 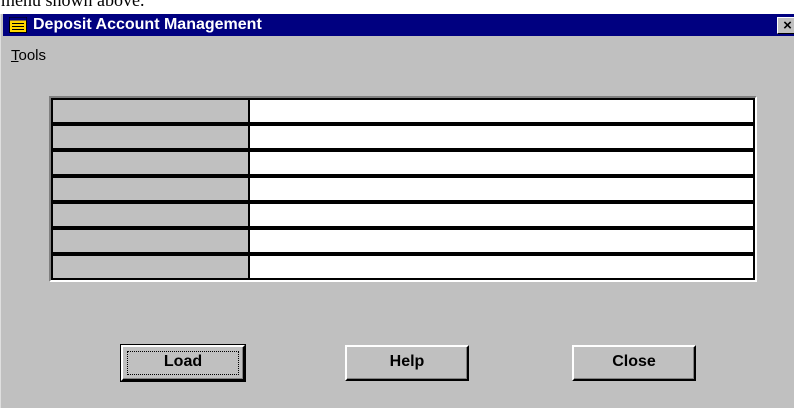 I want to click on help-button-label: Help, so click(x=407, y=361).